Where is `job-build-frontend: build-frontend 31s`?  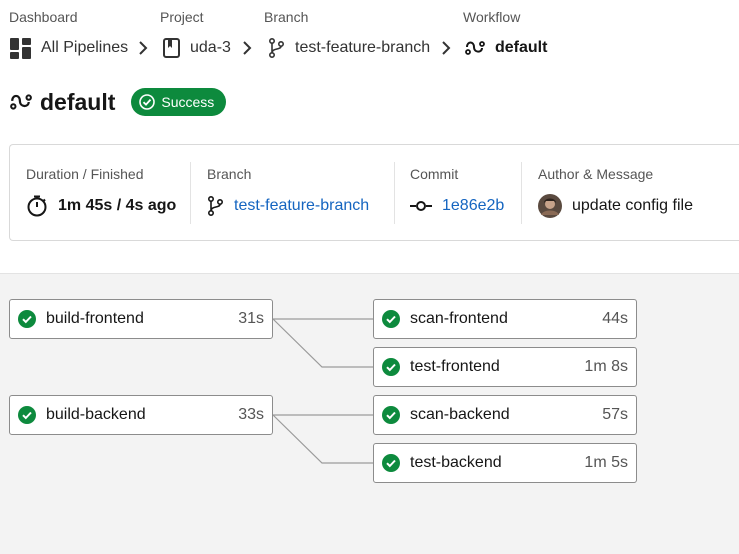
job-build-frontend: build-frontend 31s is located at coordinates (141, 319).